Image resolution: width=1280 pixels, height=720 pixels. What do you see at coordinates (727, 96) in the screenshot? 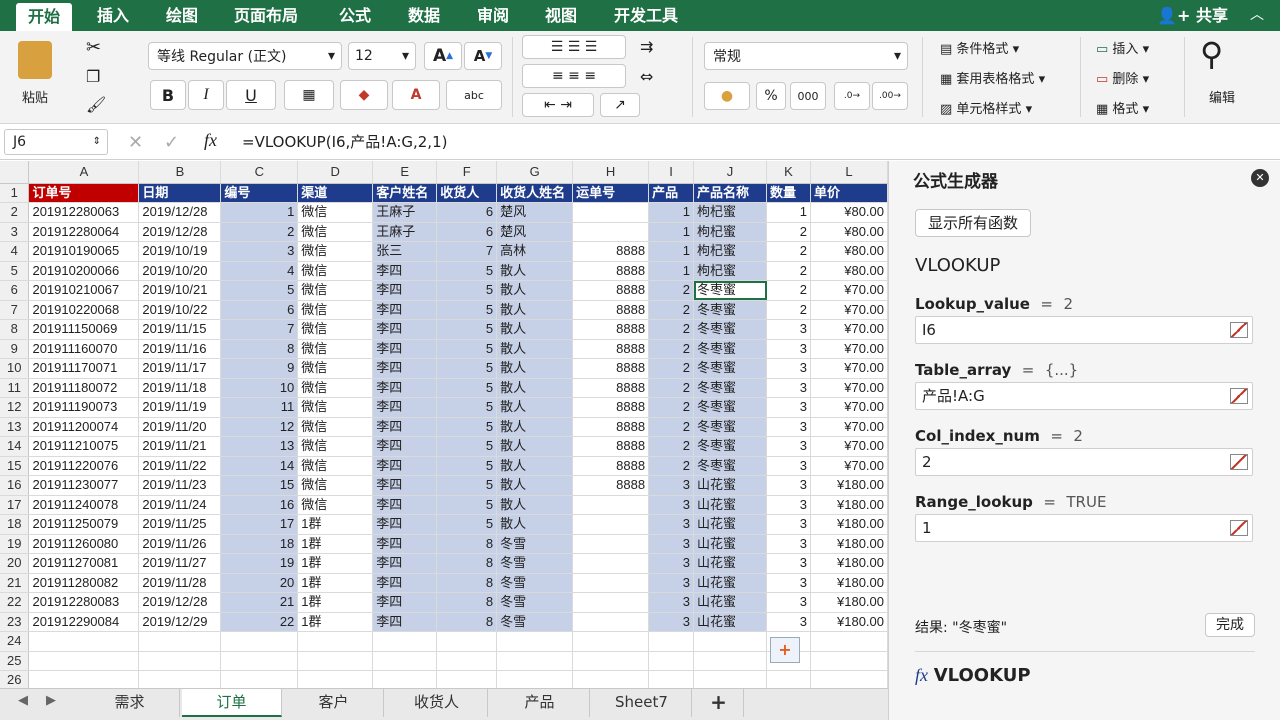
I see `currency-button: ●` at bounding box center [727, 96].